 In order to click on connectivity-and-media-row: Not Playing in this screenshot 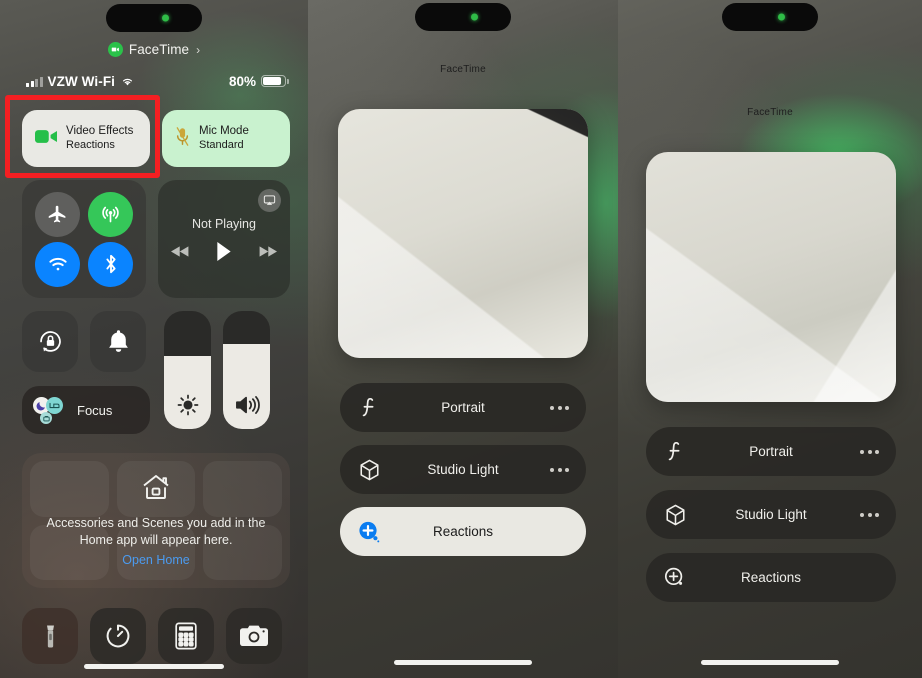, I will do `click(156, 239)`.